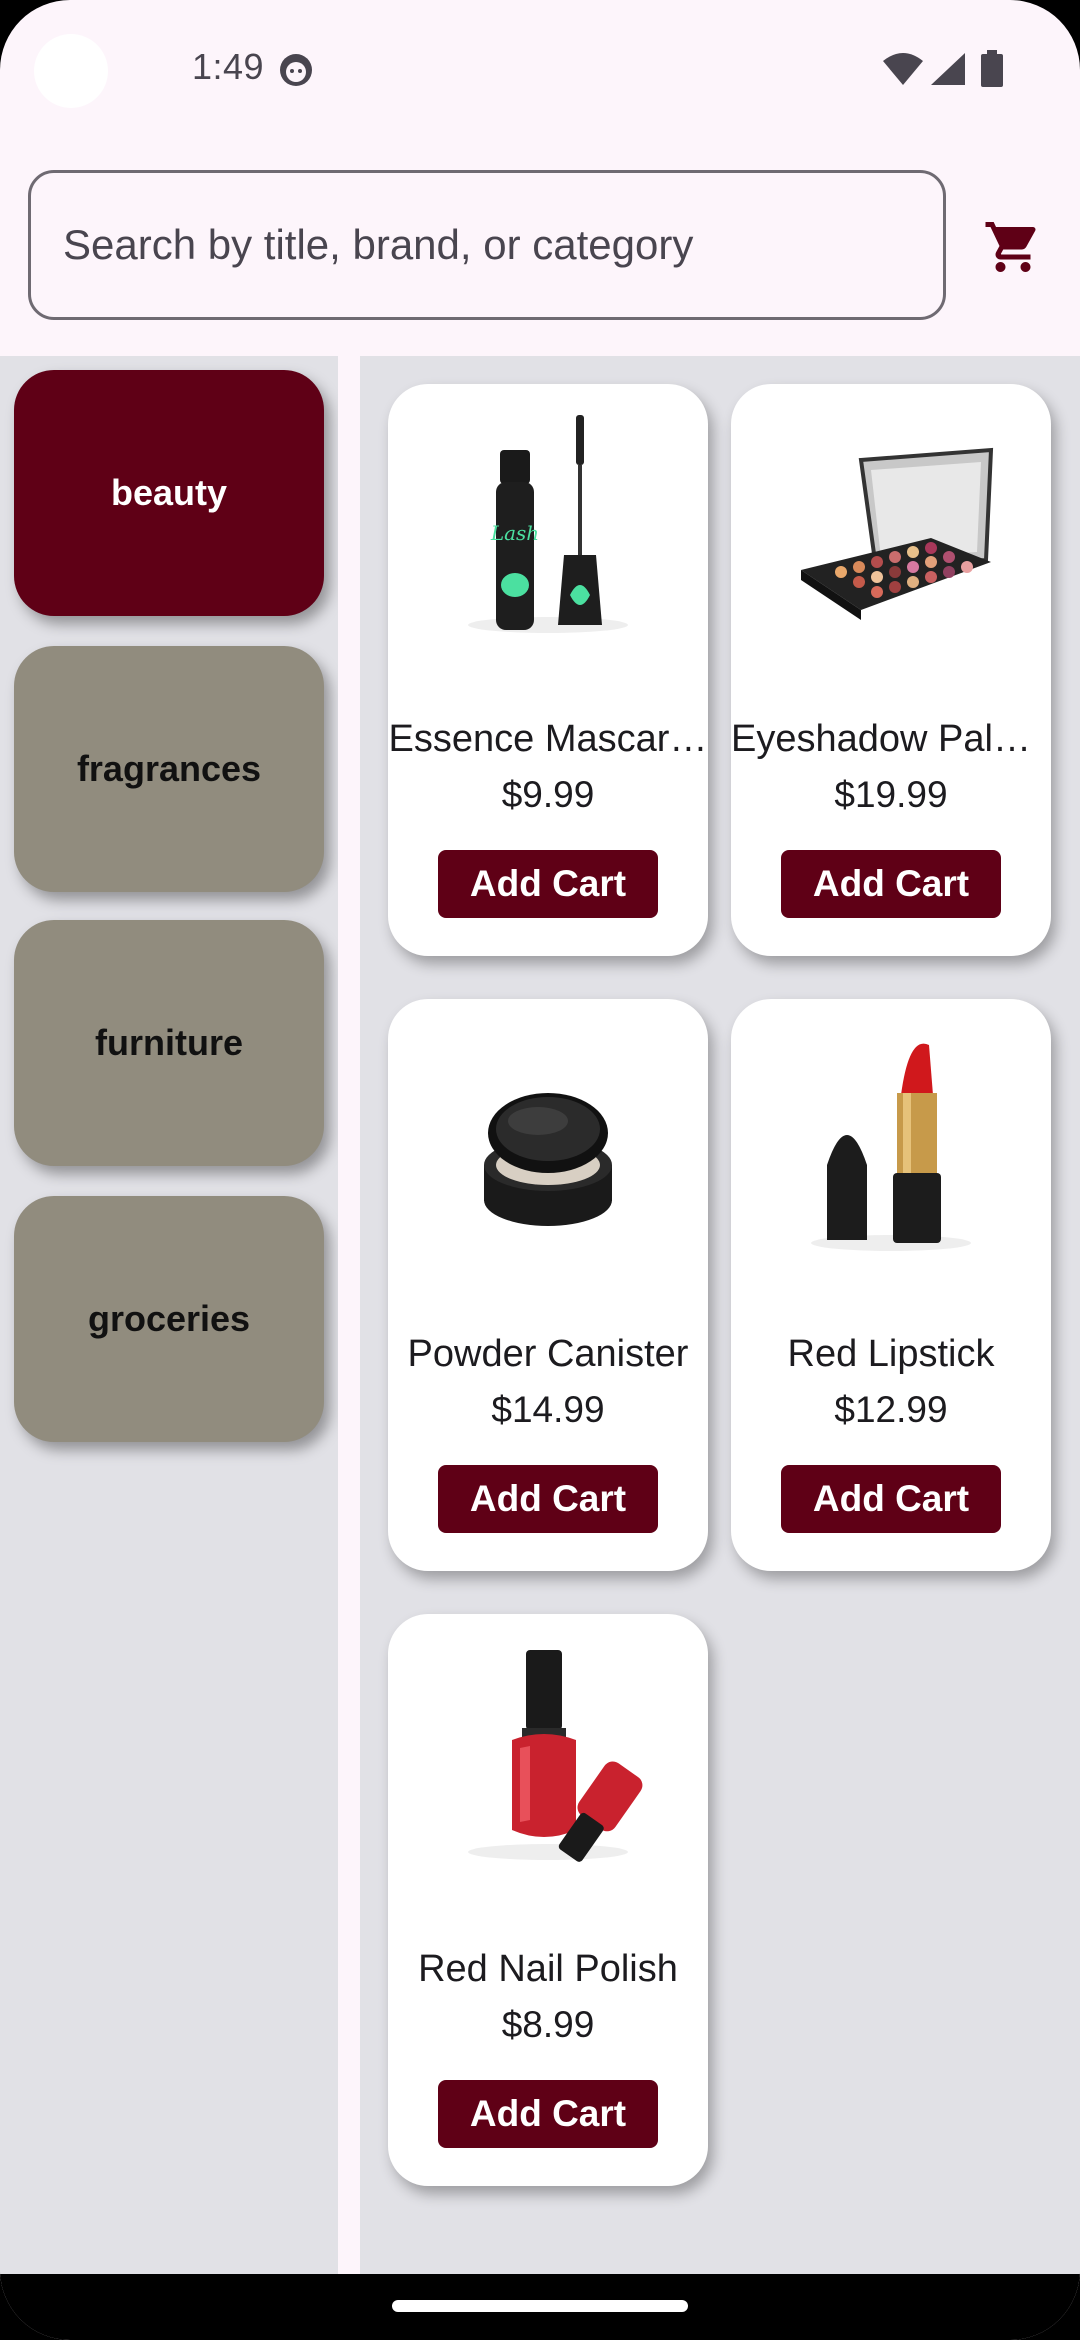 The height and width of the screenshot is (2340, 1080). I want to click on status-time: 1:49, so click(228, 66).